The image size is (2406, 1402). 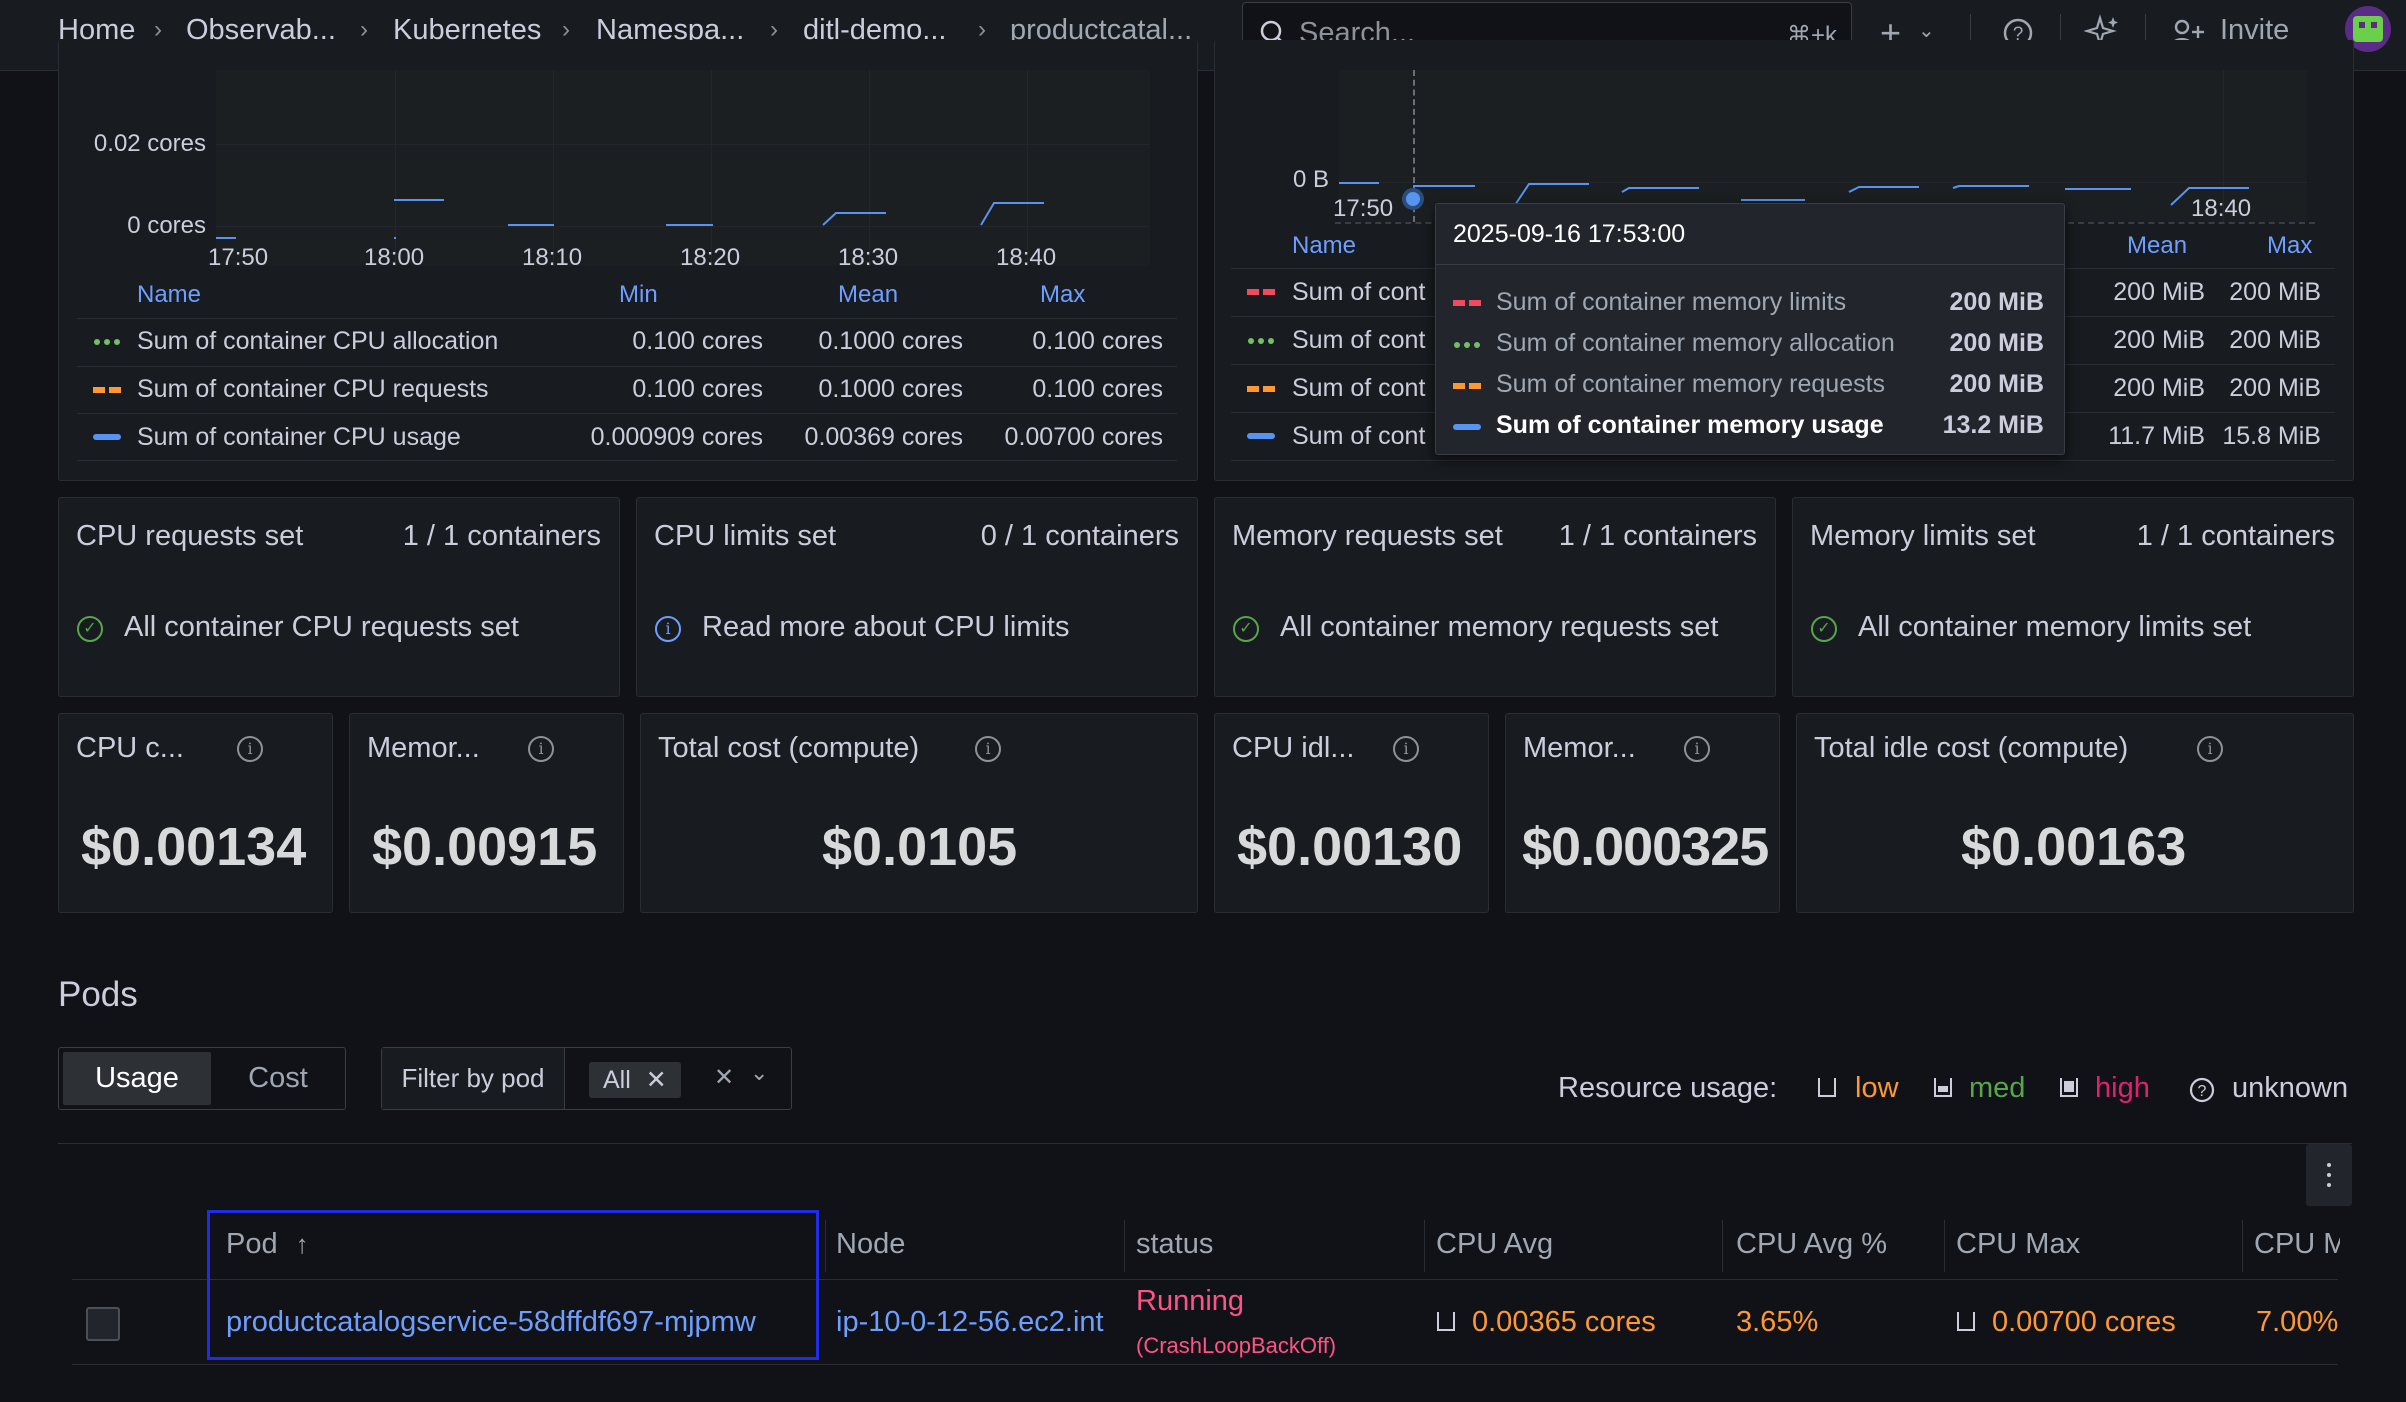 What do you see at coordinates (1367, 536) in the screenshot?
I see `panel-title: Memory requests set` at bounding box center [1367, 536].